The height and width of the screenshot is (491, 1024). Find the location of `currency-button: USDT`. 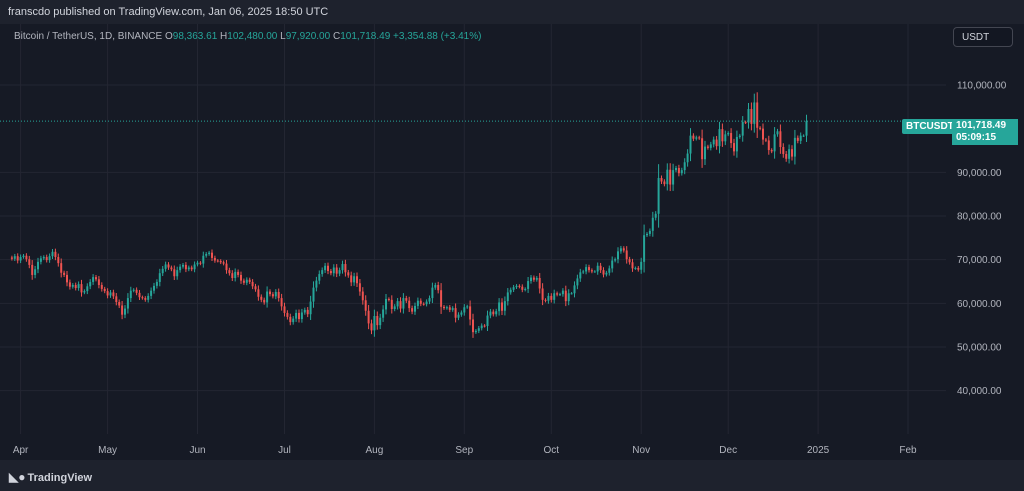

currency-button: USDT is located at coordinates (983, 37).